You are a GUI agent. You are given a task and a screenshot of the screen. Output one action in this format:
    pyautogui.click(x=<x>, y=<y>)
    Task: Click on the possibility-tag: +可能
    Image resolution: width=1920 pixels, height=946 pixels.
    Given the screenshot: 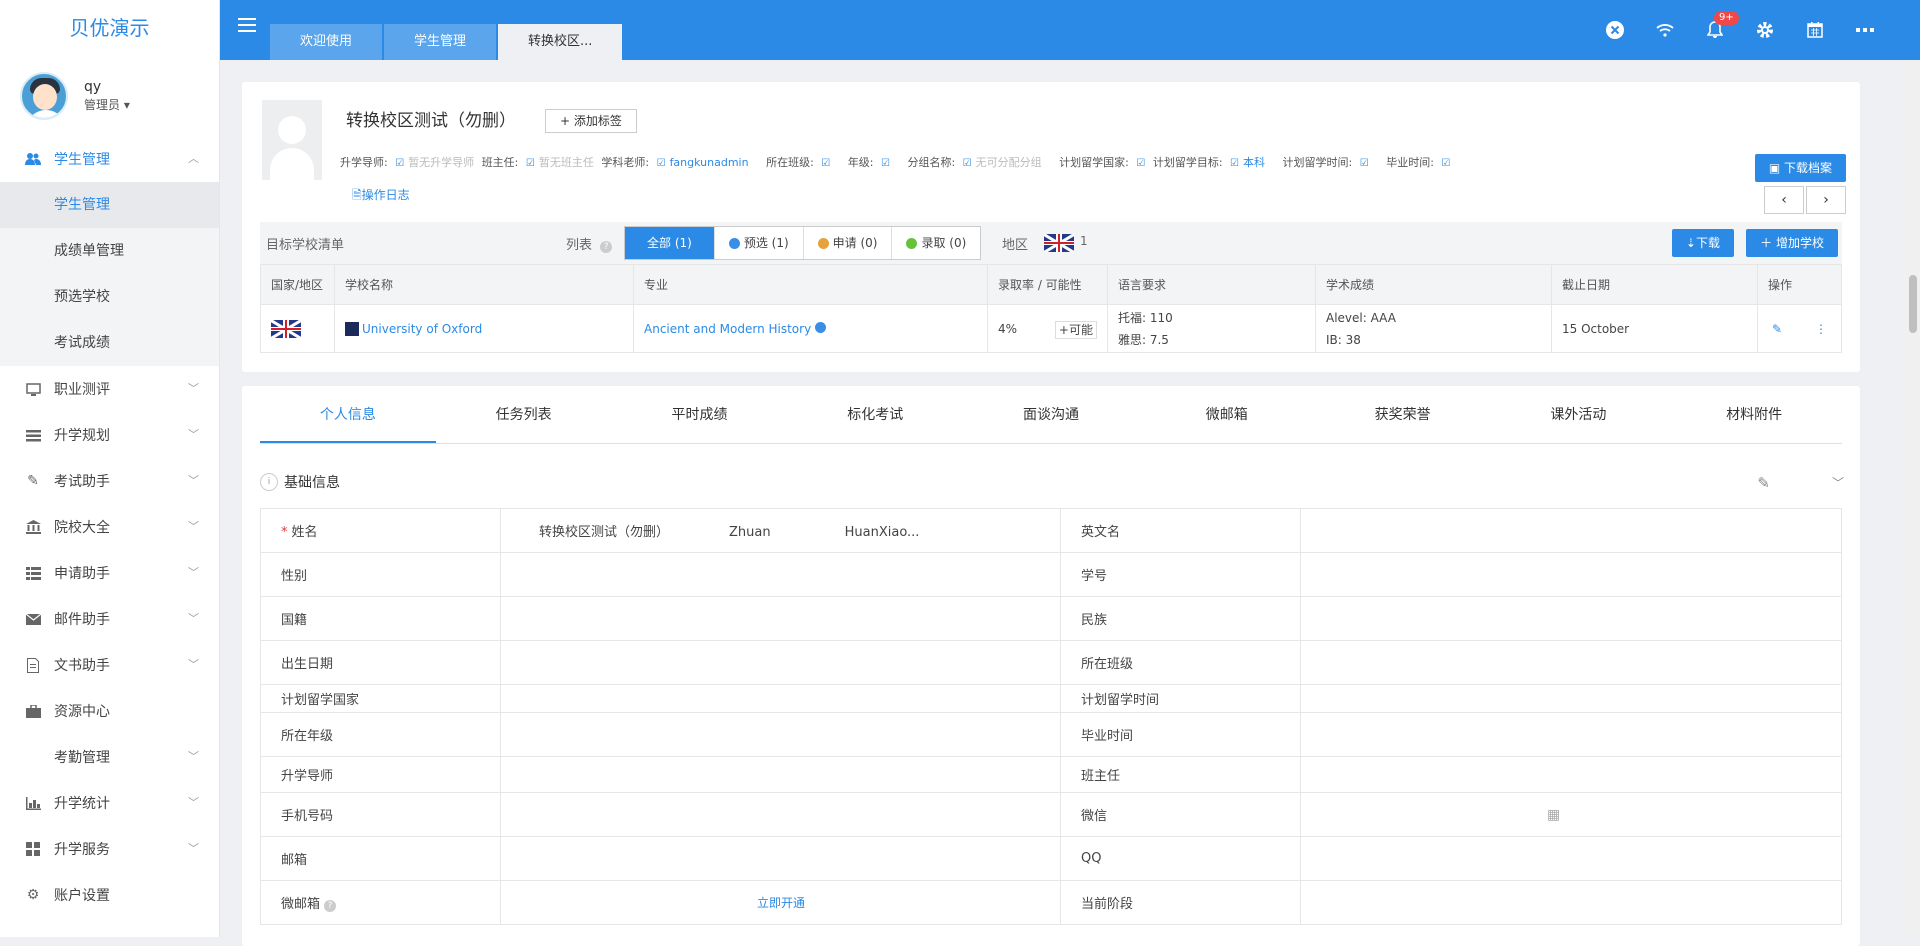 What is the action you would take?
    pyautogui.click(x=1075, y=329)
    